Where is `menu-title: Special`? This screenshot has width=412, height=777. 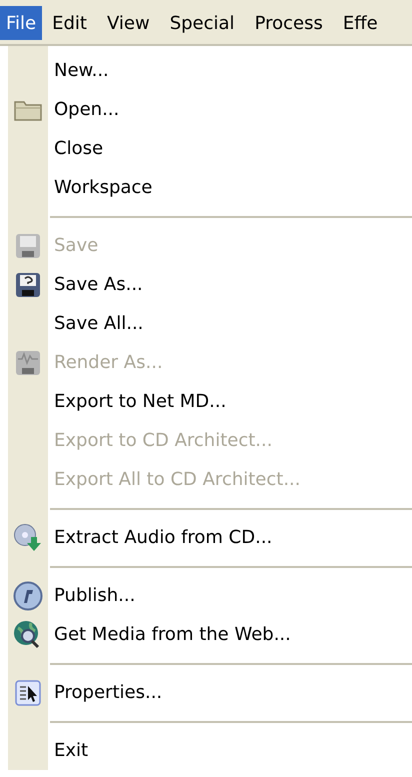
menu-title: Special is located at coordinates (202, 23).